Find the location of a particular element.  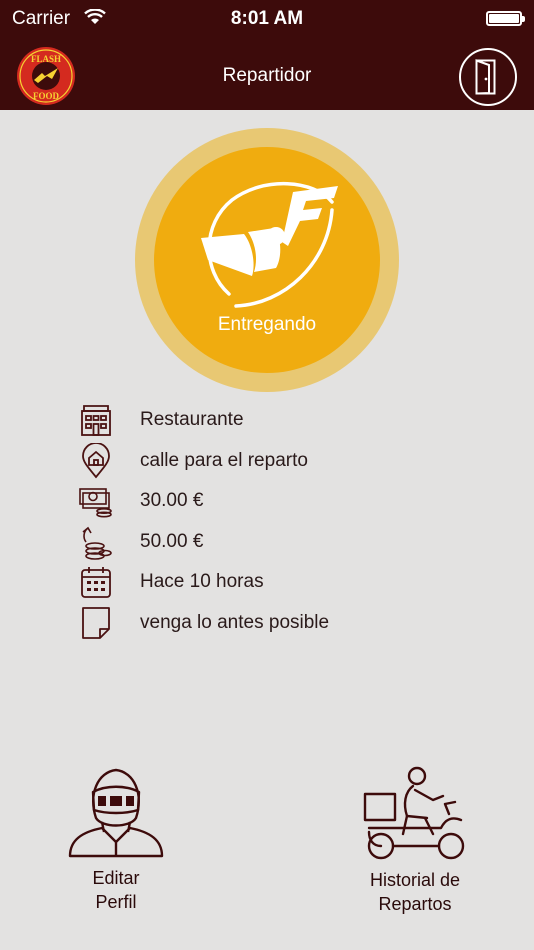

building-icon is located at coordinates (96, 420).